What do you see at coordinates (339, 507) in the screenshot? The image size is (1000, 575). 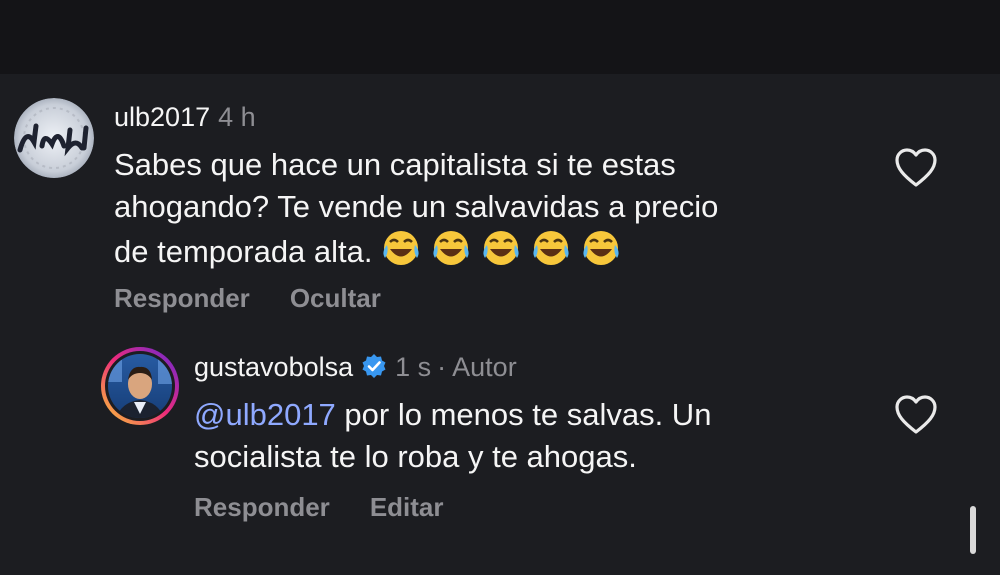 I see `comment-actions: Responder Editar` at bounding box center [339, 507].